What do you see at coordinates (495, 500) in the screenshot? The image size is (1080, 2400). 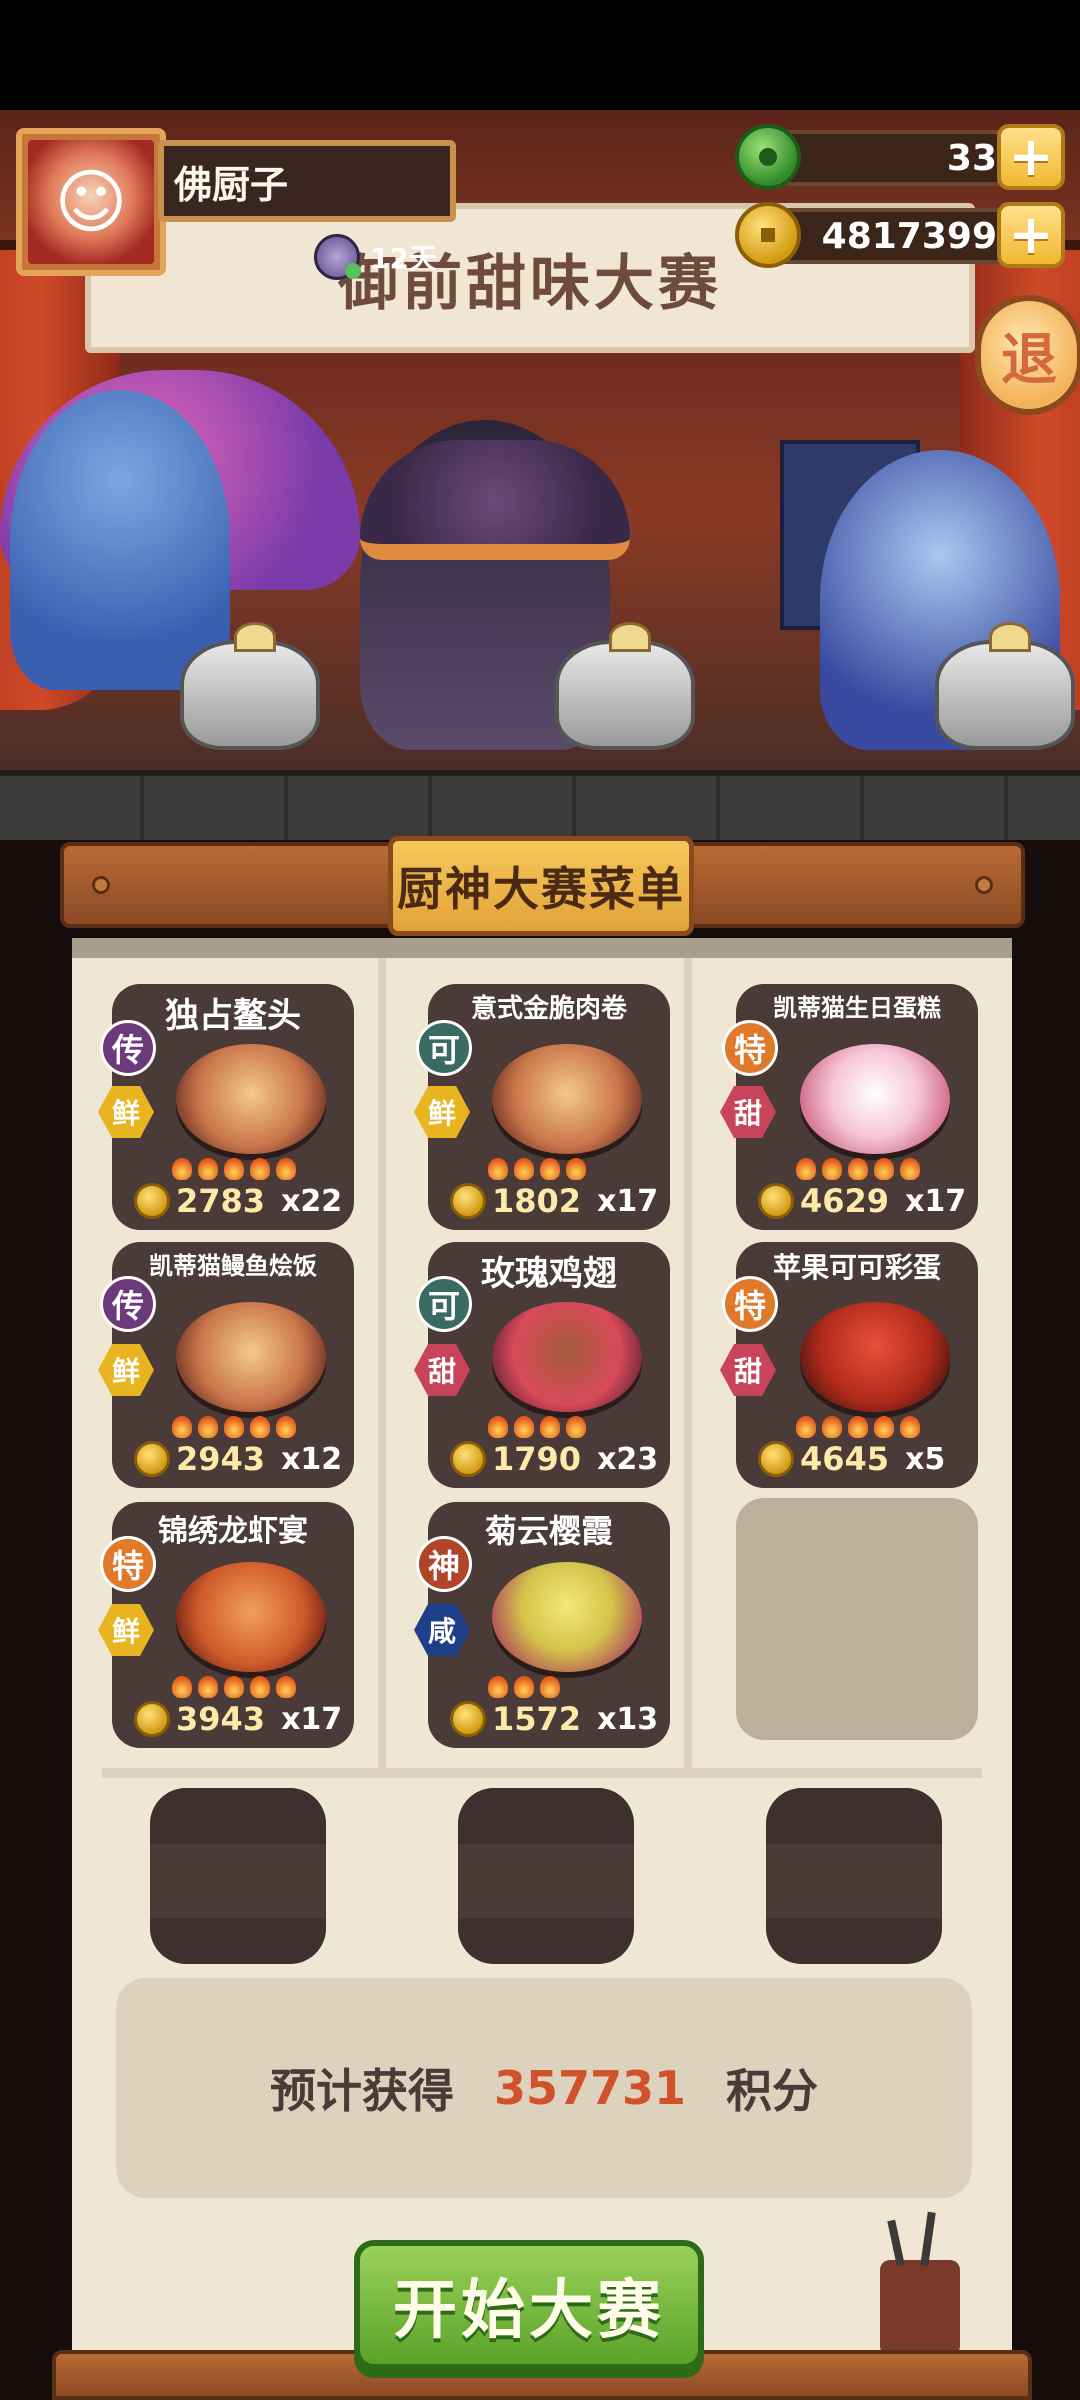 I see `chef-hat-middle` at bounding box center [495, 500].